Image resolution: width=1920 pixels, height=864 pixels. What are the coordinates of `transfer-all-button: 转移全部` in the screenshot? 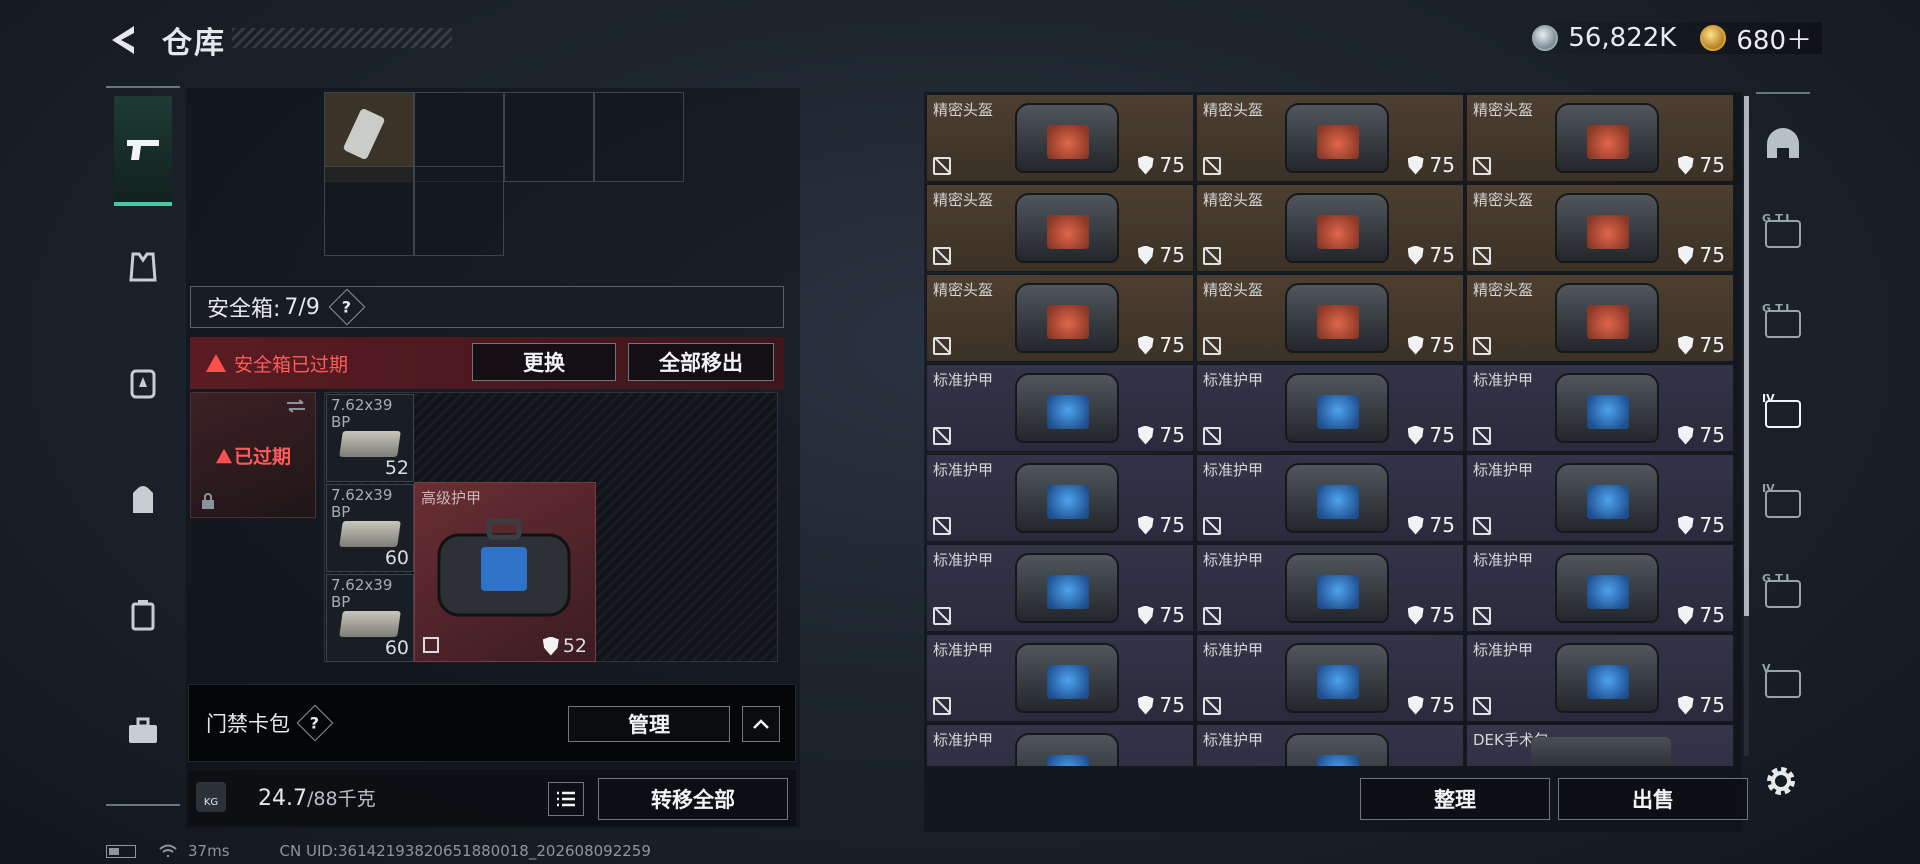 It's located at (693, 799).